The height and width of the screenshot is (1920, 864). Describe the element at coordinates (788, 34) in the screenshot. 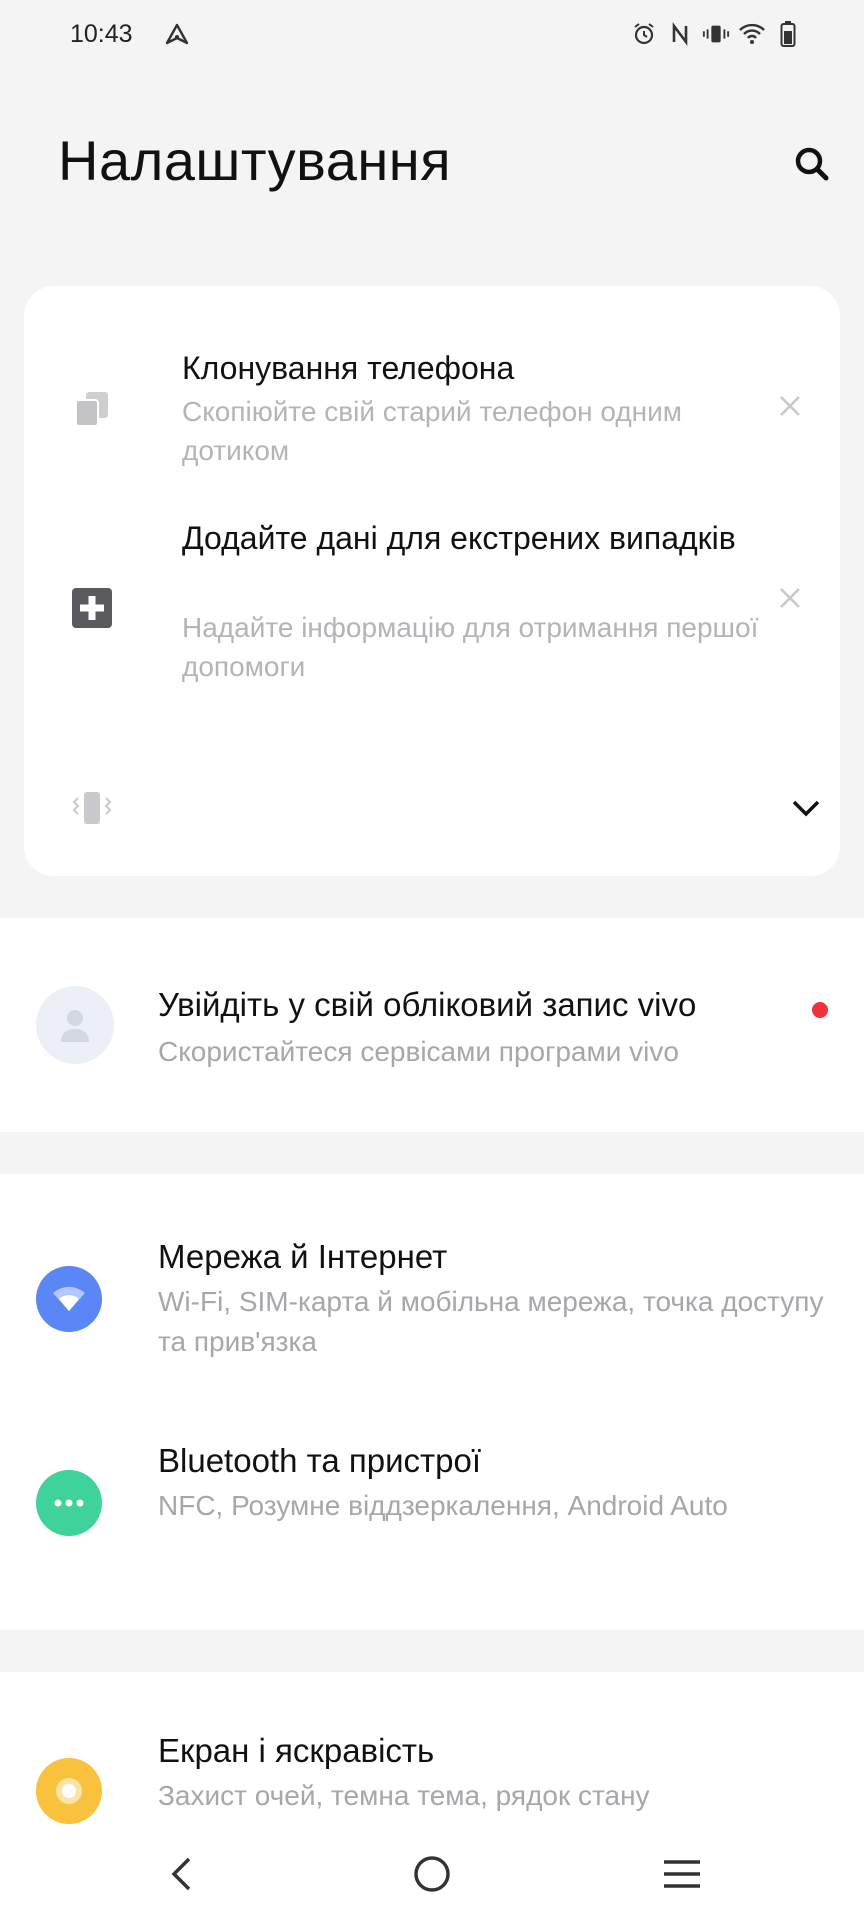

I see `battery-icon` at that location.